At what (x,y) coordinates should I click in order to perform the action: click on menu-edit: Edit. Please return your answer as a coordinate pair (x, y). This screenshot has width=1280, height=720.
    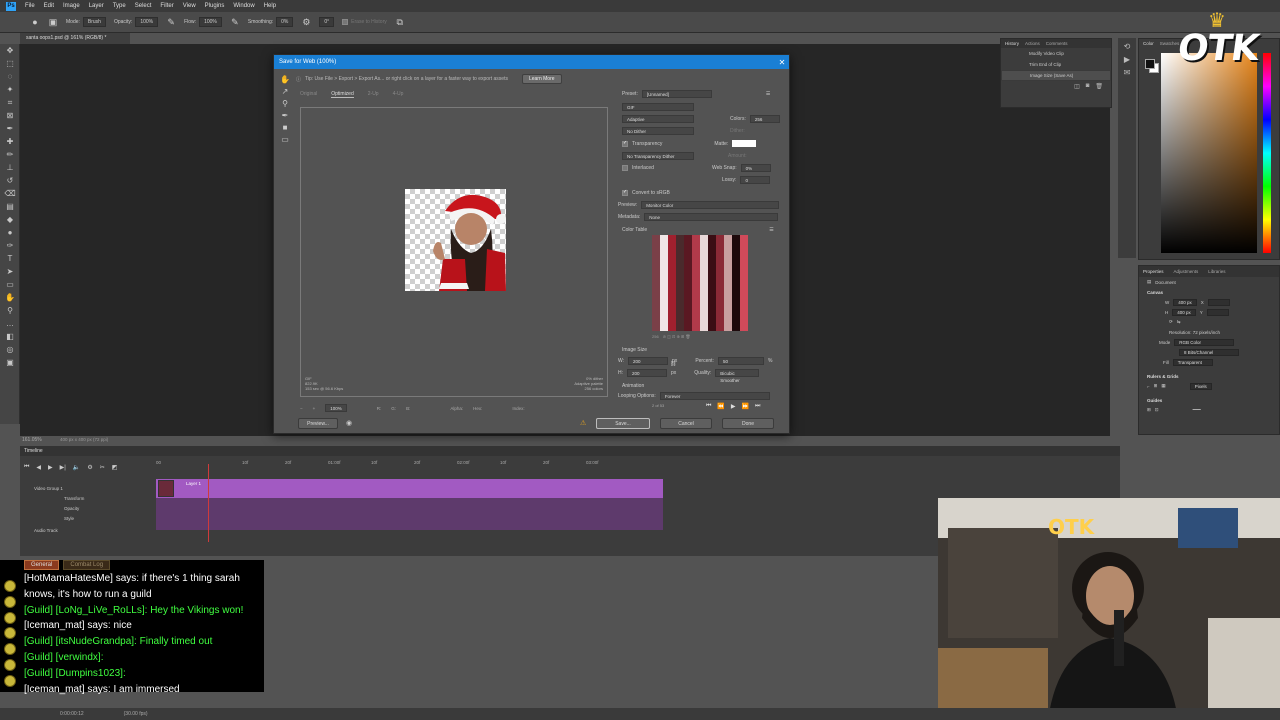
    Looking at the image, I should click on (49, 6).